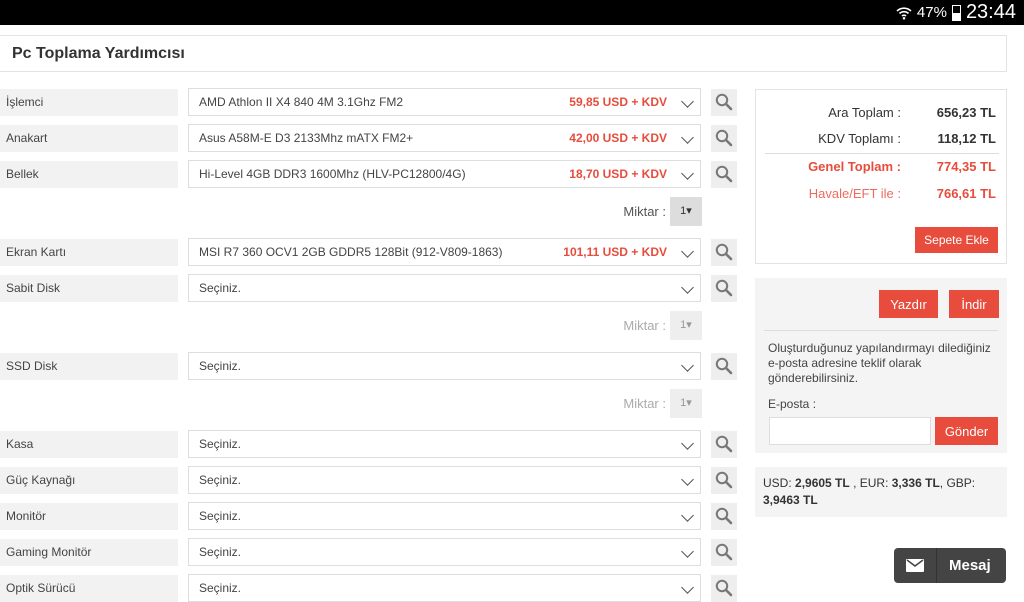  I want to click on component-label: Anakart, so click(89, 138).